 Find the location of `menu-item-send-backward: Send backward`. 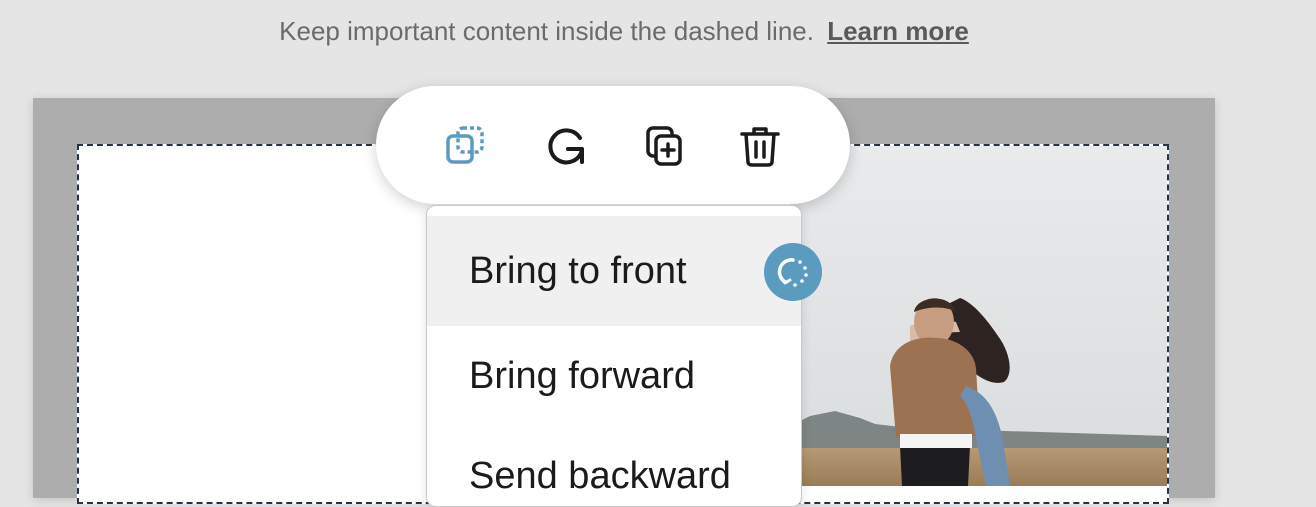

menu-item-send-backward: Send backward is located at coordinates (614, 466).